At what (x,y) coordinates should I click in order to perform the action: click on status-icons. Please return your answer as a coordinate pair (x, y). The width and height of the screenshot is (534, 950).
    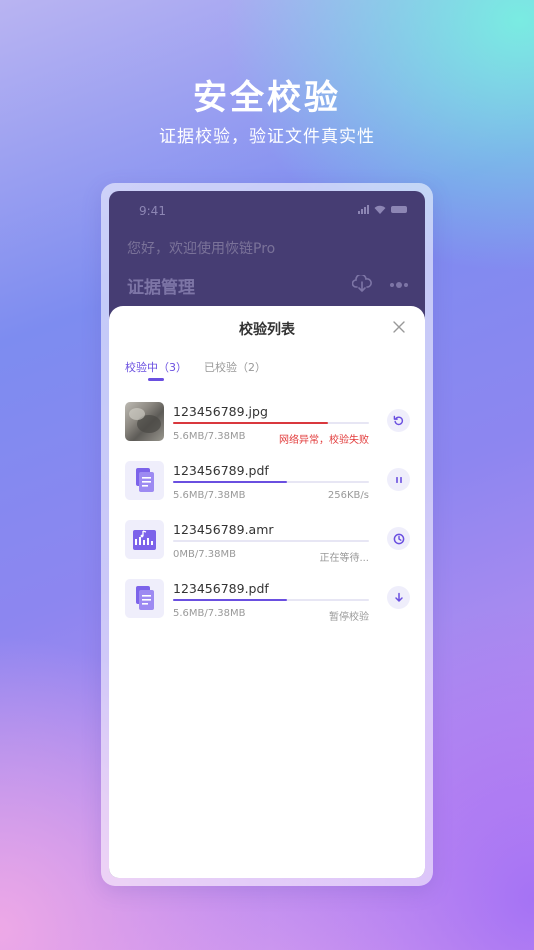
    Looking at the image, I should click on (382, 209).